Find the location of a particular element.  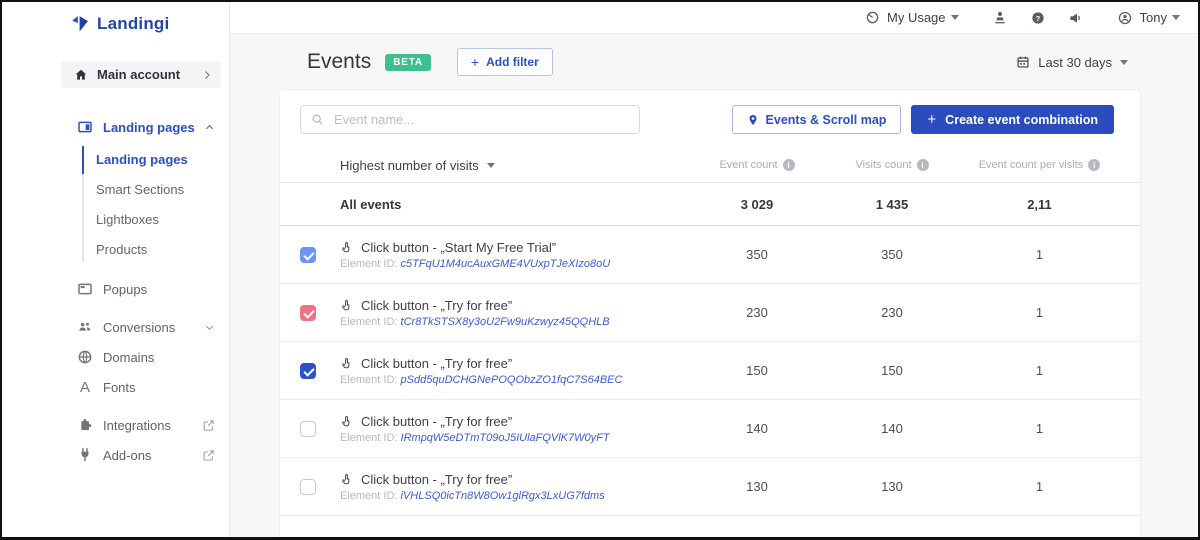

plug-icon is located at coordinates (85, 455).